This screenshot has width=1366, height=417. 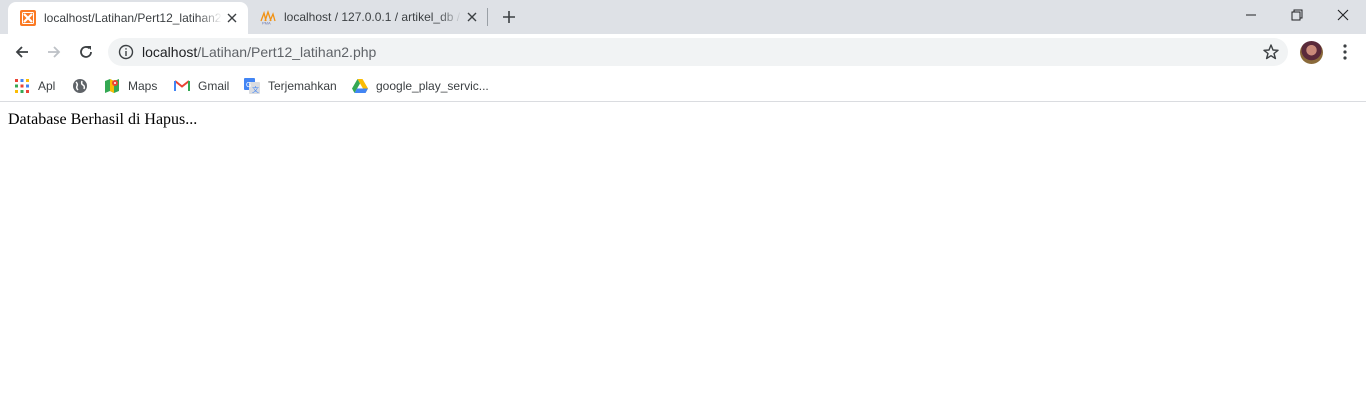 I want to click on google-drive-icon, so click(x=360, y=86).